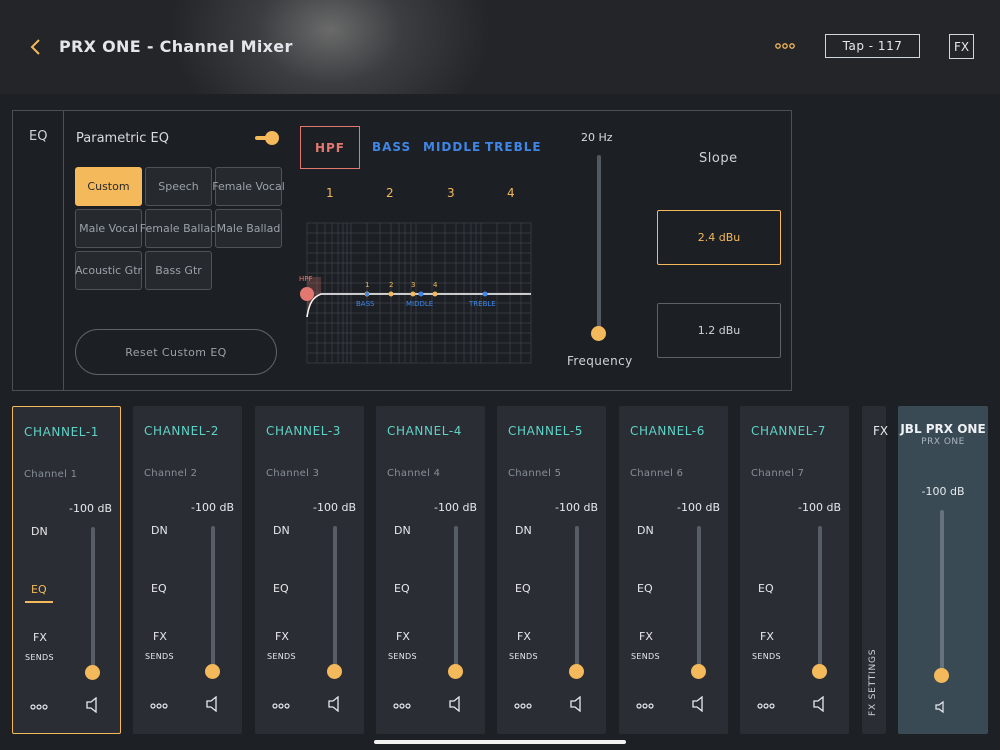 Image resolution: width=1000 pixels, height=750 pixels. I want to click on channel-subtitle: Channel 6, so click(657, 473).